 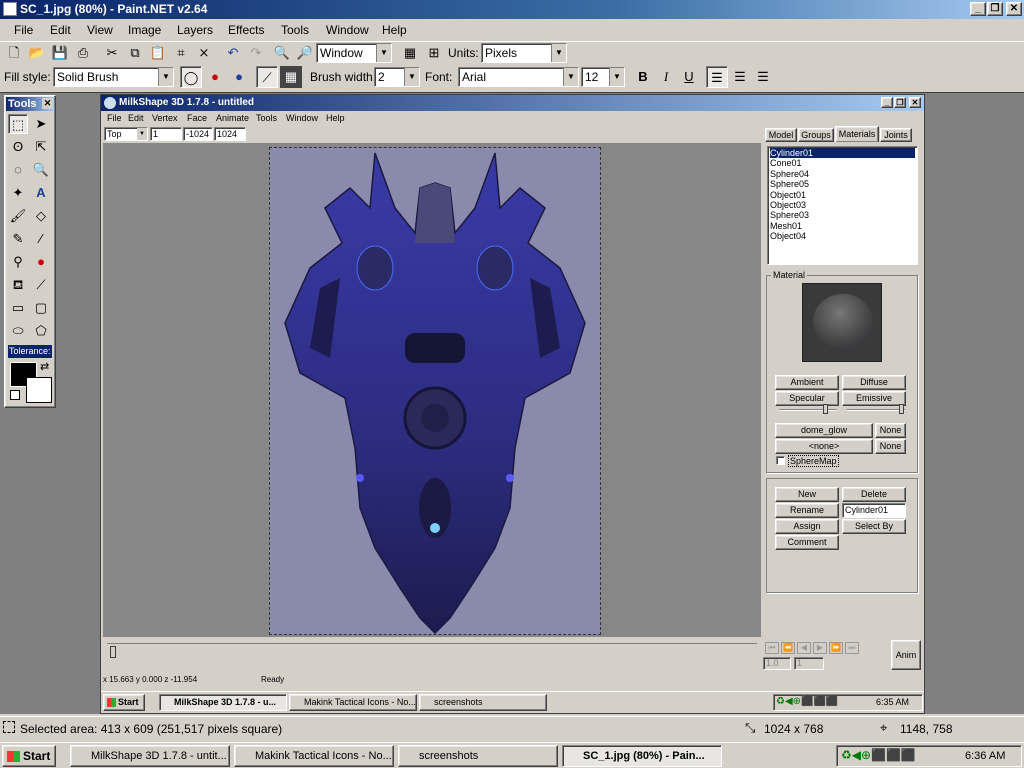 What do you see at coordinates (807, 510) in the screenshot?
I see `rename-material-button: Rename` at bounding box center [807, 510].